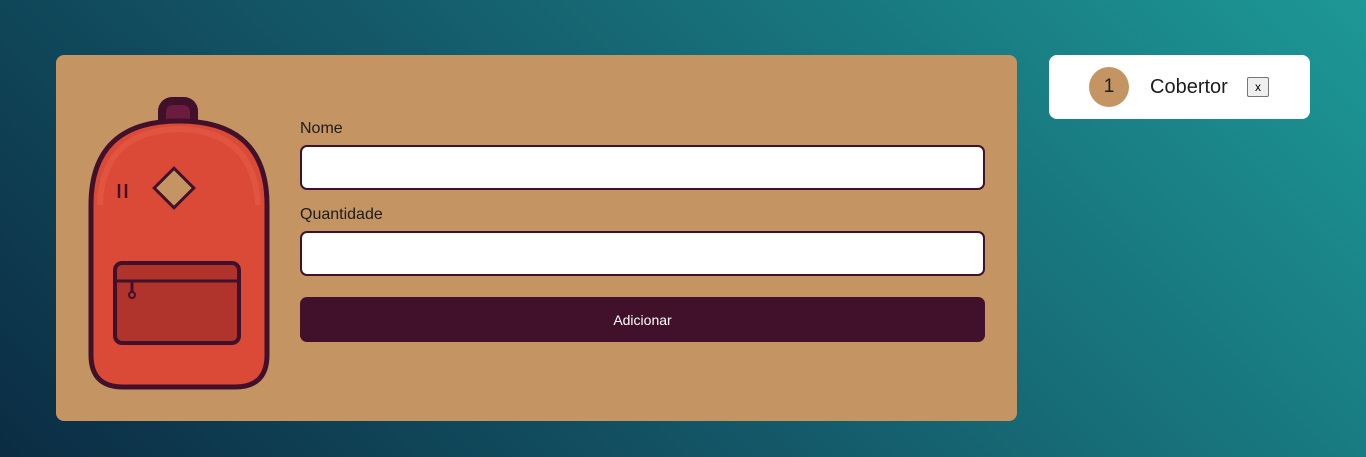  Describe the element at coordinates (1109, 87) in the screenshot. I see `quantity-badge: 1` at that location.